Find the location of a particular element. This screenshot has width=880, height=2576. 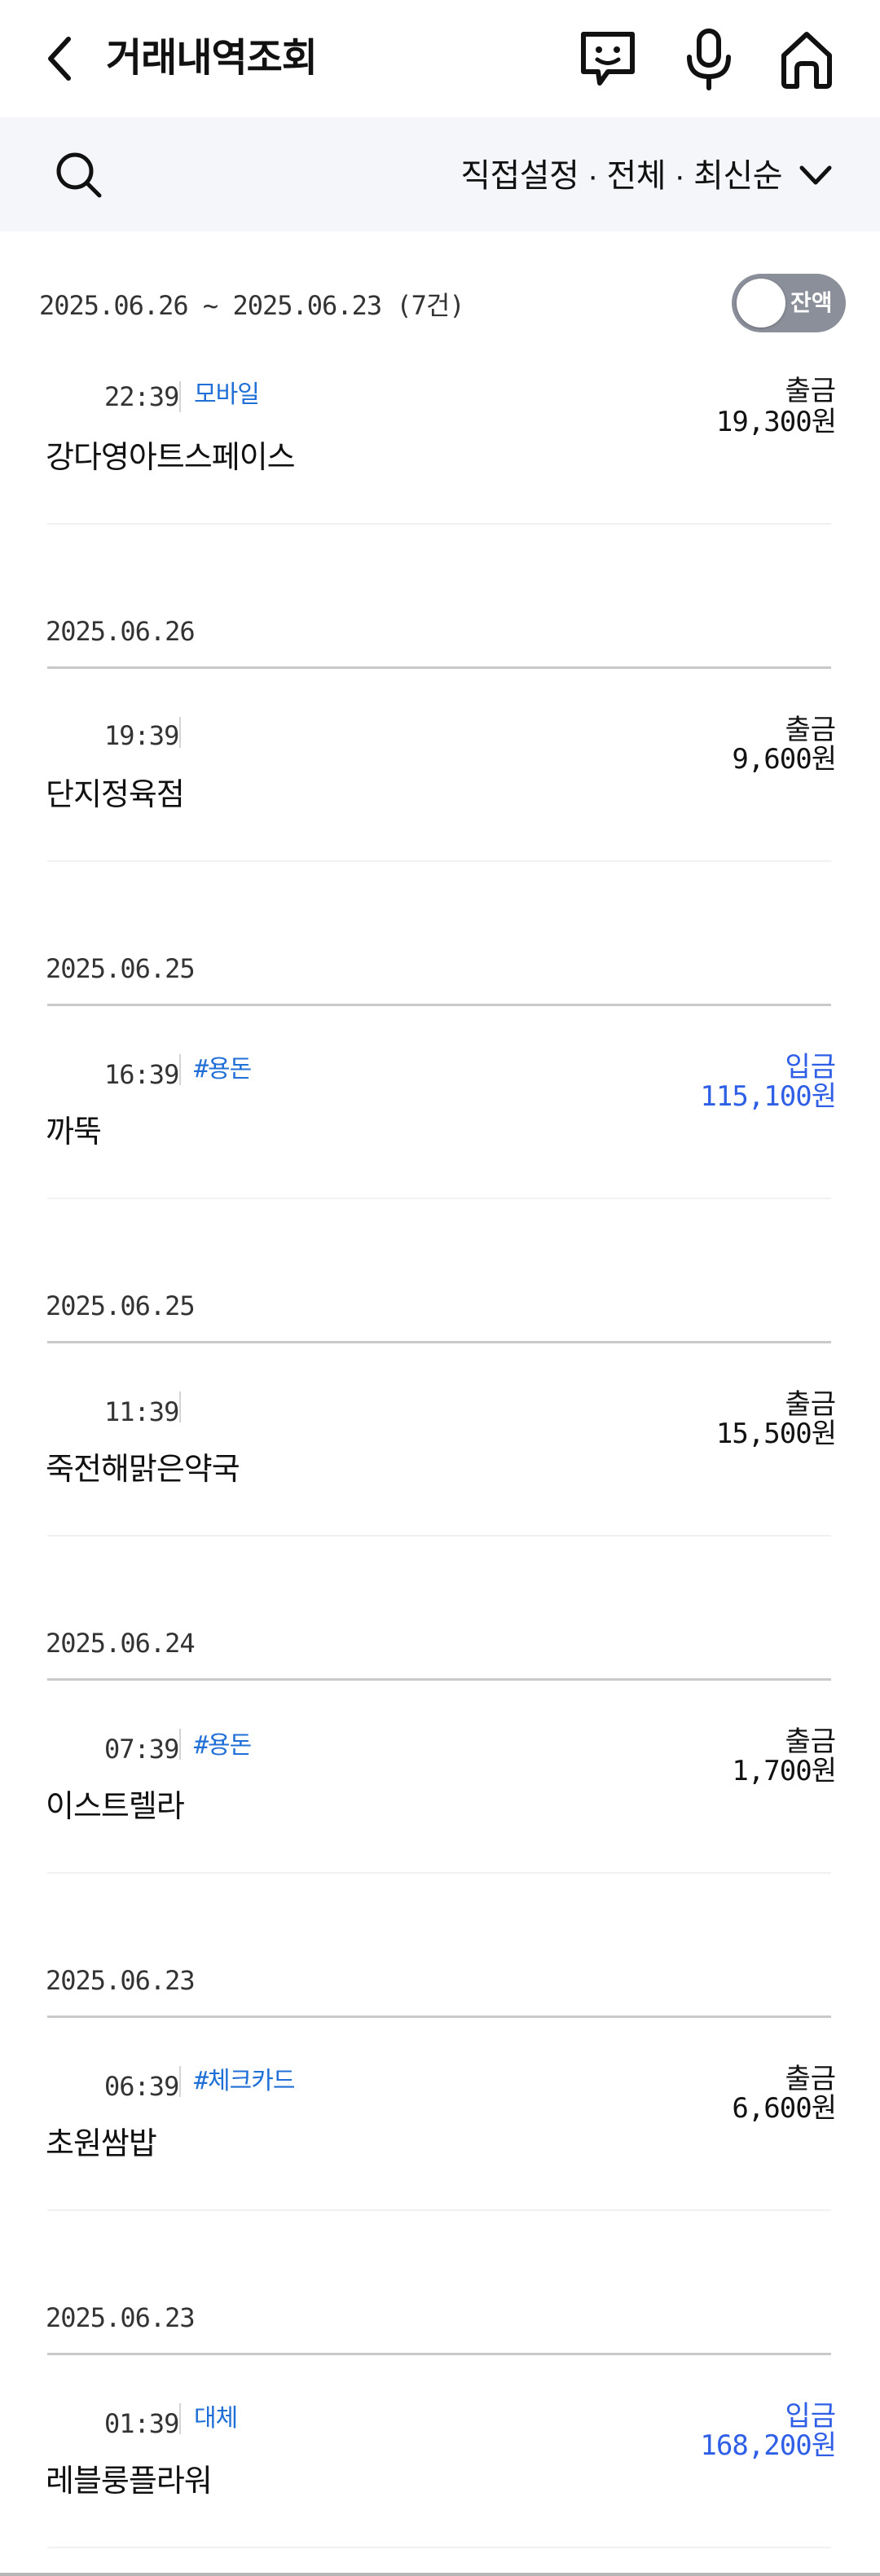

transaction-amount: 6,600원 is located at coordinates (784, 2108).